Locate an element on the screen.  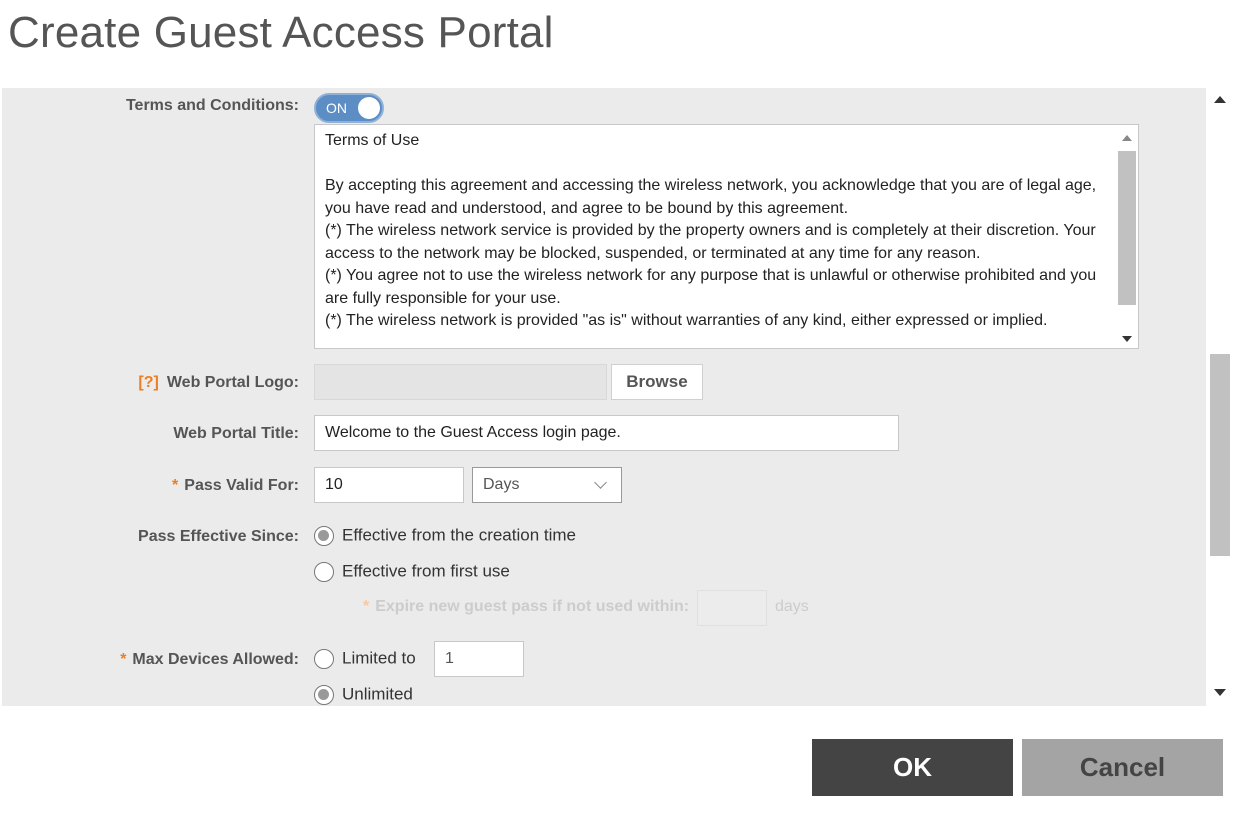
toggle-on-text: ON is located at coordinates (336, 108).